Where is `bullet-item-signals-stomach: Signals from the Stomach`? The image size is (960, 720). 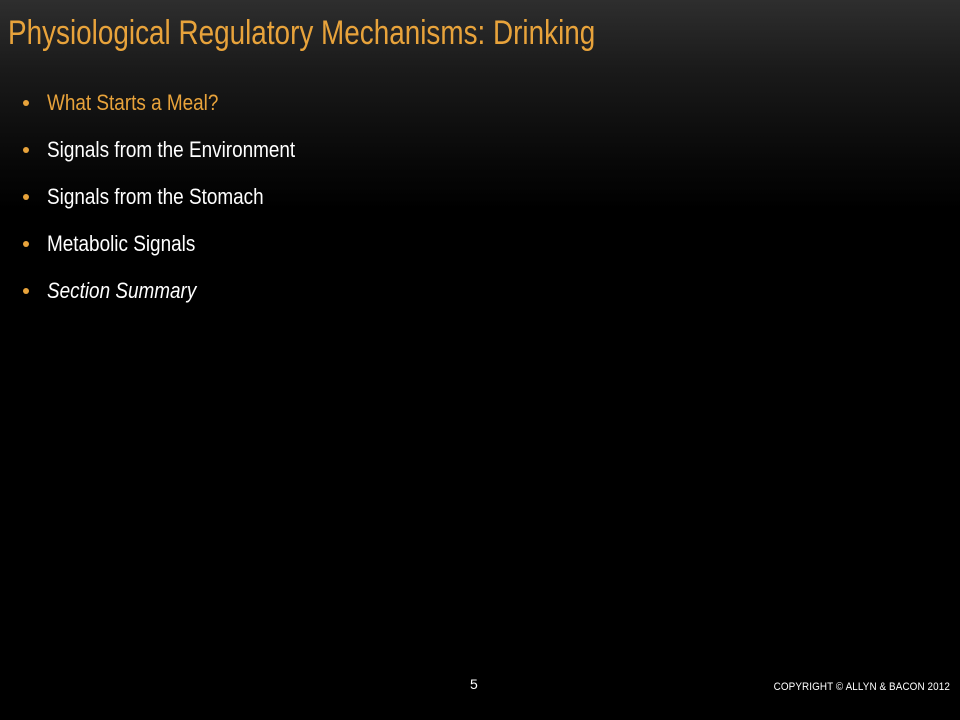
bullet-item-signals-stomach: Signals from the Stomach is located at coordinates (450, 198).